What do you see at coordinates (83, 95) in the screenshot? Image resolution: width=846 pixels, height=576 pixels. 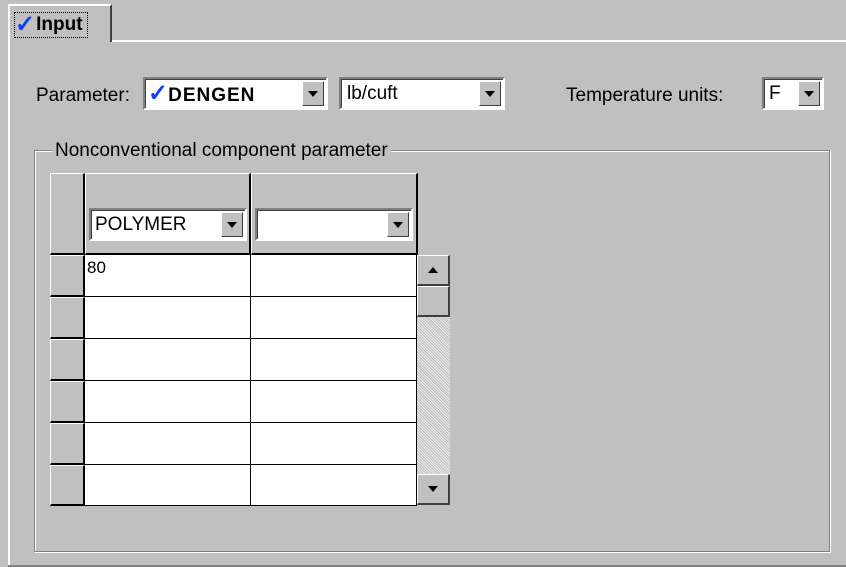 I see `parameter-label: Parameter:` at bounding box center [83, 95].